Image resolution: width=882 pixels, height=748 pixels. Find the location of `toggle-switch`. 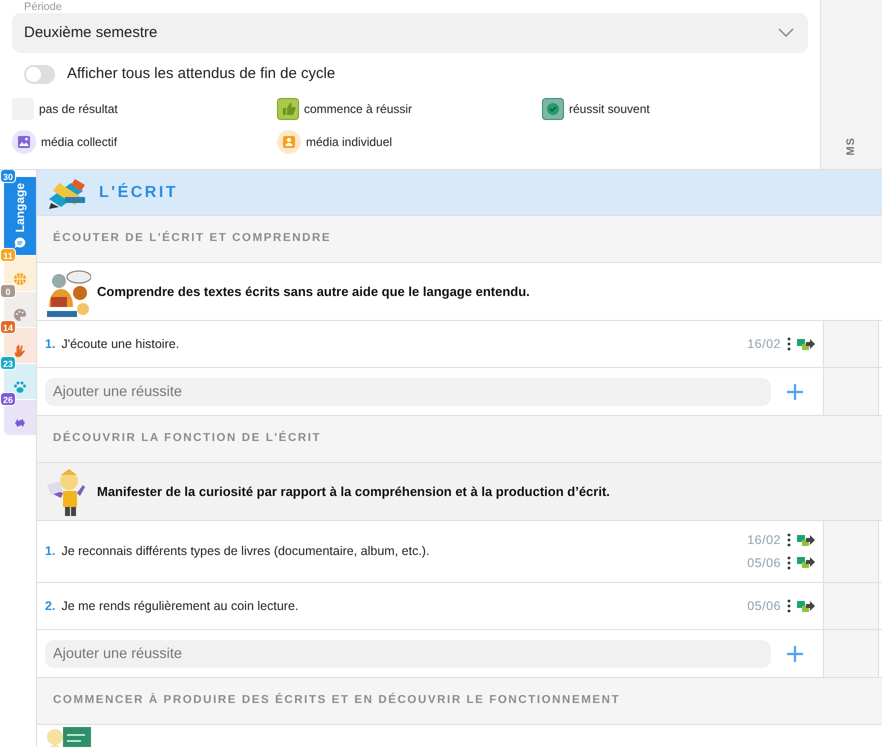

toggle-switch is located at coordinates (39, 74).